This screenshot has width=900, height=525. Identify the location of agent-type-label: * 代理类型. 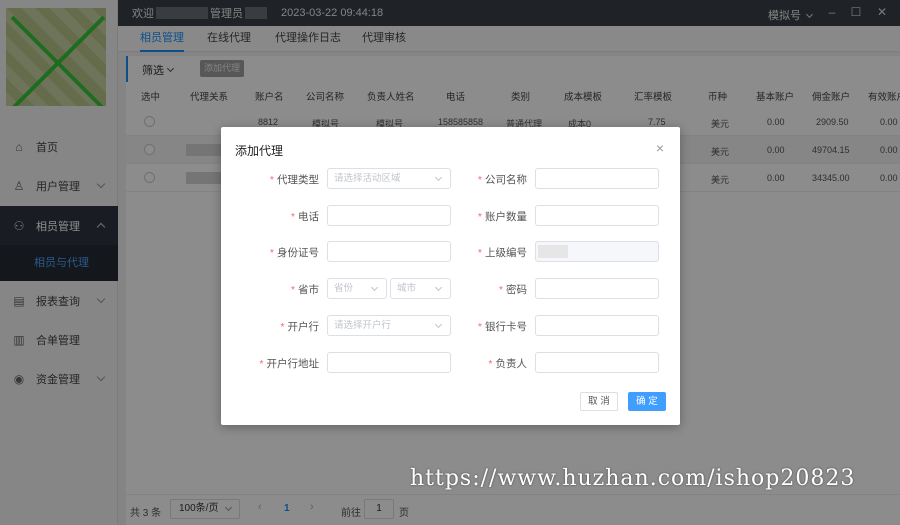
(294, 180).